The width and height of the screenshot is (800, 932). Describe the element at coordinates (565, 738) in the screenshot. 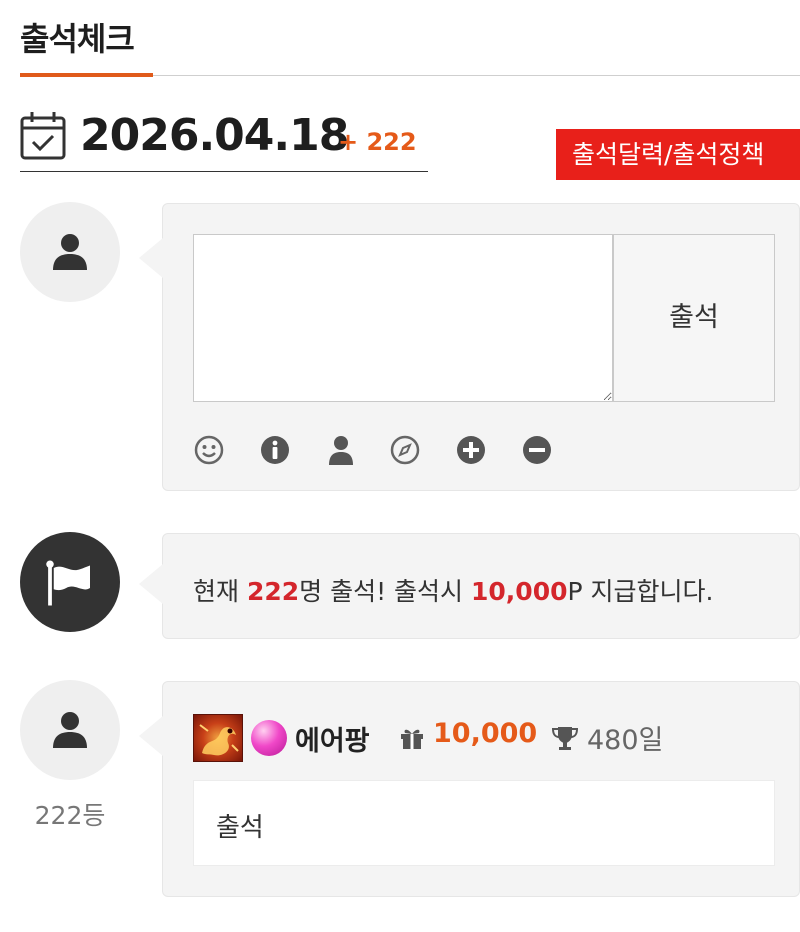

I see `trophy-icon` at that location.